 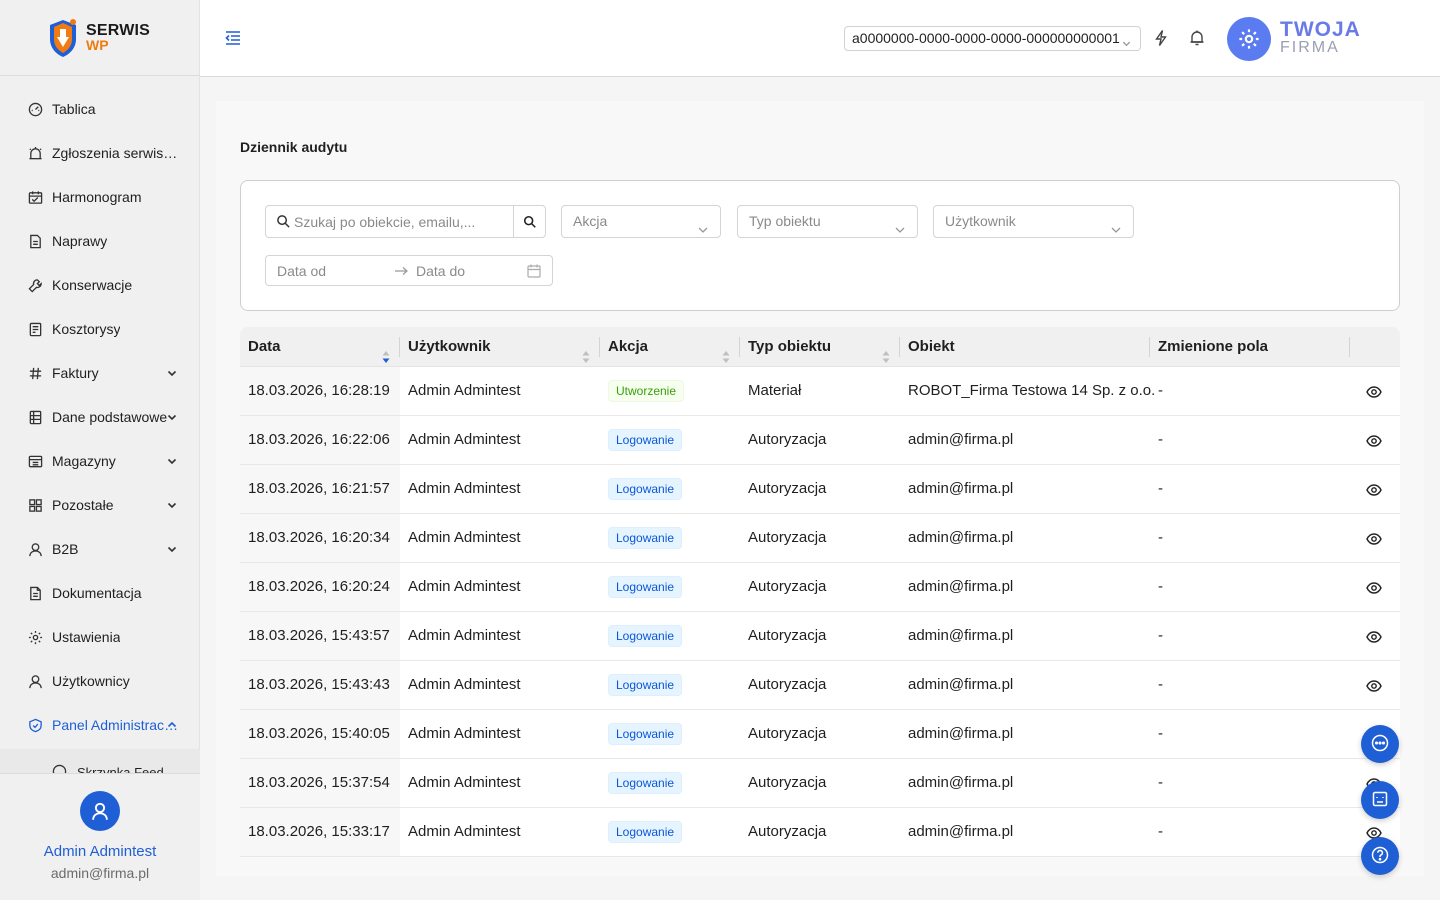 I want to click on cell-action: Utworzenie, so click(x=670, y=391).